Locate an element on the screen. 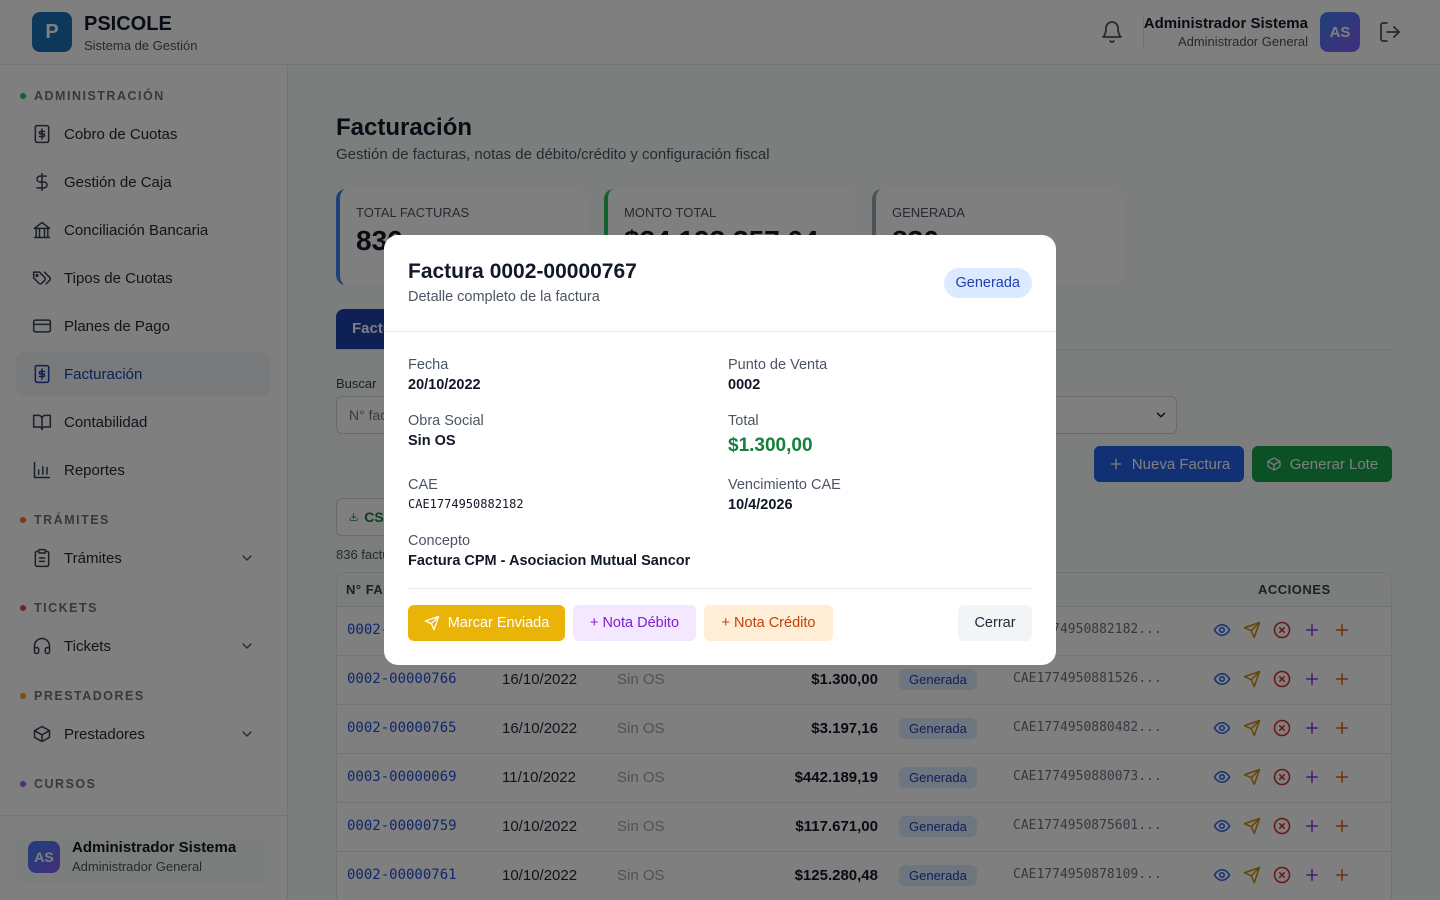 This screenshot has height=900, width=1440. send-icon is located at coordinates (432, 623).